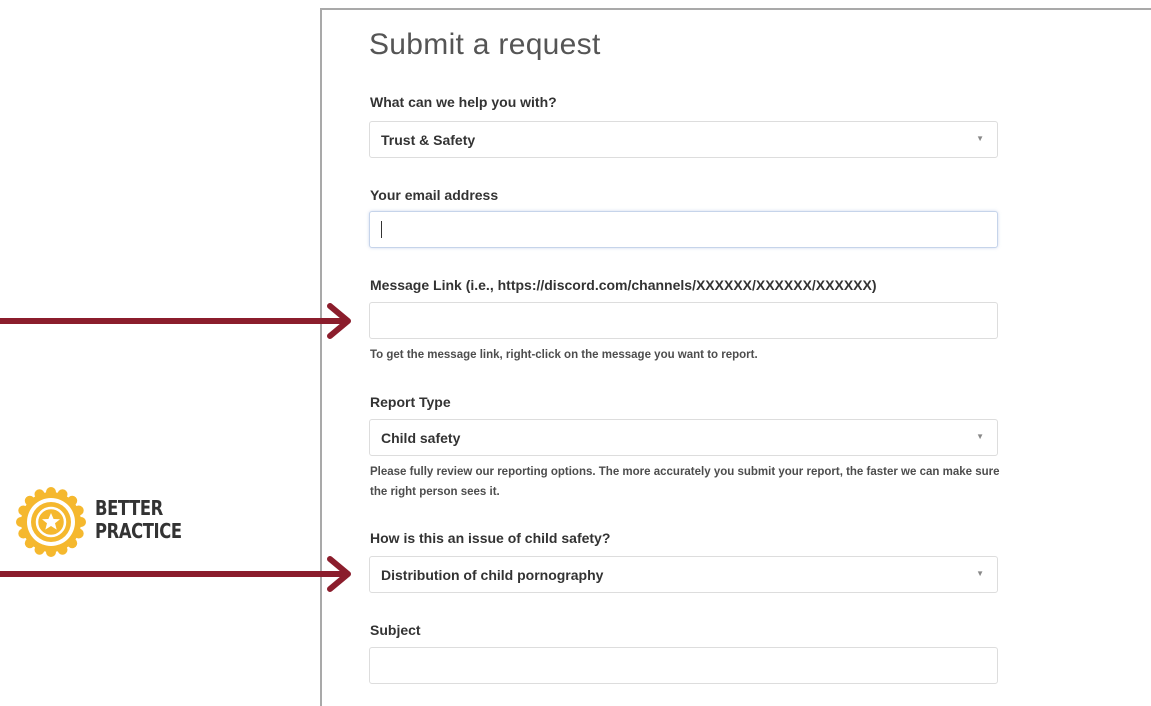 This screenshot has width=1151, height=706. Describe the element at coordinates (421, 438) in the screenshot. I see `report-type-value: Child safety` at that location.